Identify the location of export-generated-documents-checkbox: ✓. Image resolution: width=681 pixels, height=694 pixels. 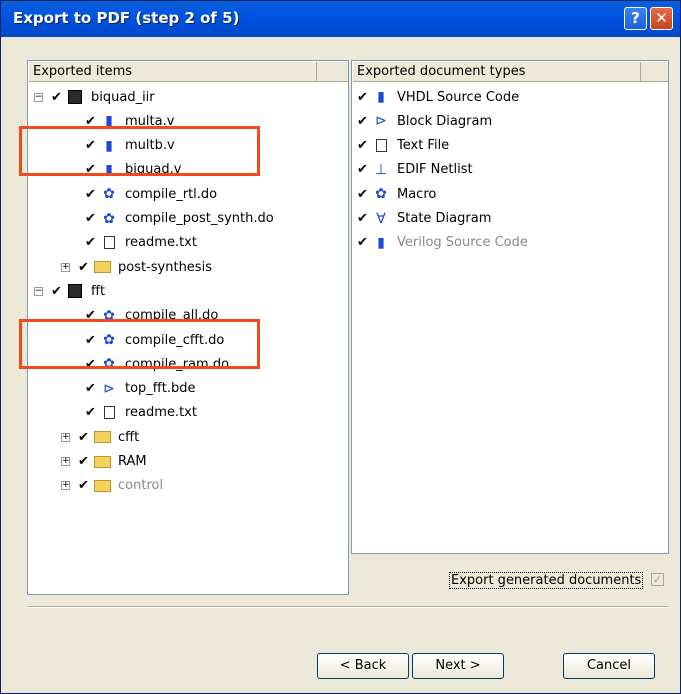
(657, 579).